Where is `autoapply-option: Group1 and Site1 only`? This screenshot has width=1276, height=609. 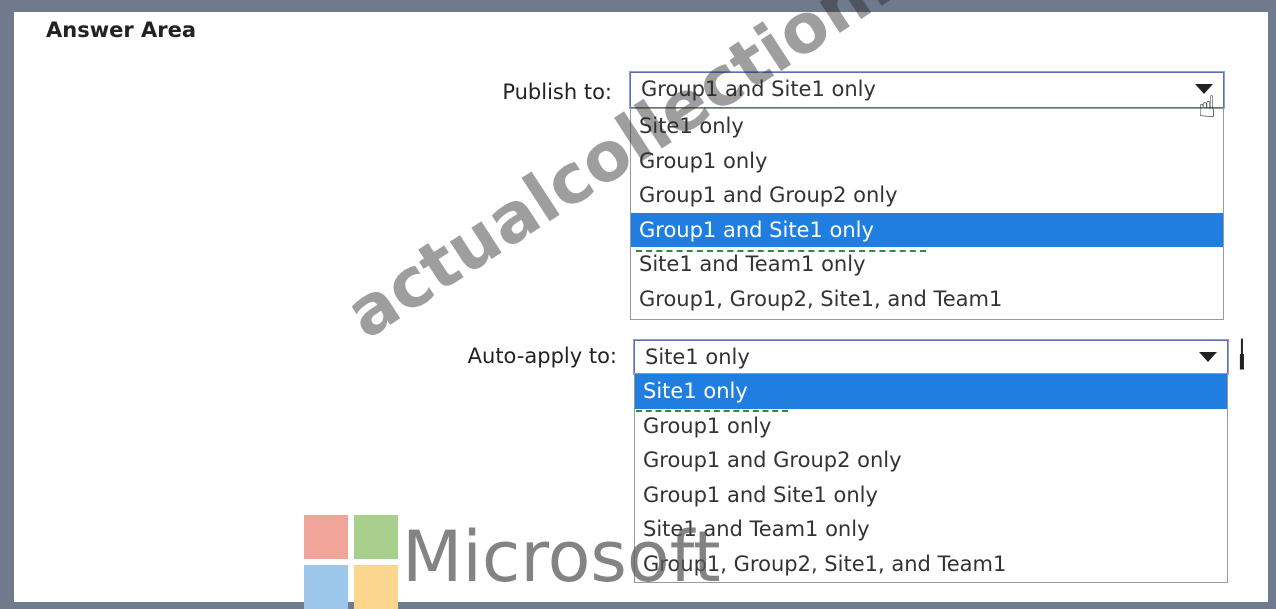 autoapply-option: Group1 and Site1 only is located at coordinates (931, 495).